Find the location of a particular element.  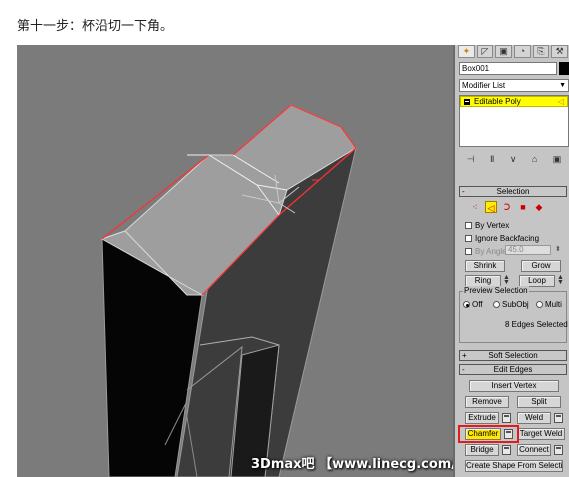

subobject-level-icons: ⁖ ◁ Ↄ ■ ◆ is located at coordinates (507, 207).